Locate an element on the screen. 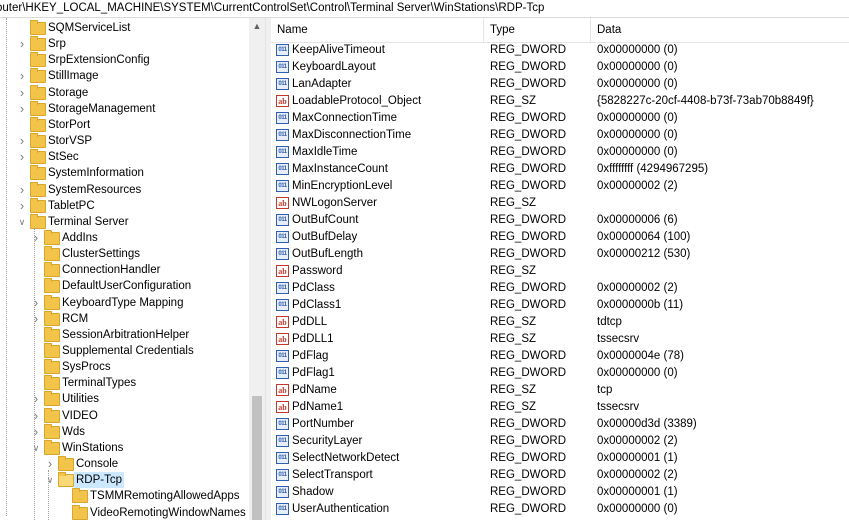  value-row: 011 LanAdapter REG_DWORD 0x00000000 (0) is located at coordinates (560, 84).